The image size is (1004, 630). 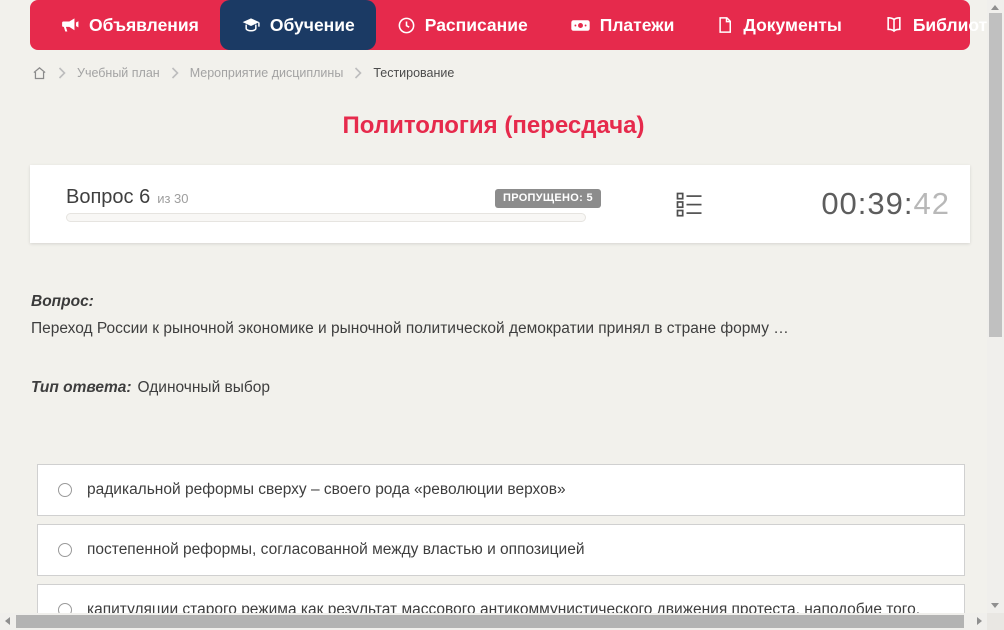 I want to click on scroll-up-arrow, so click(x=995, y=7).